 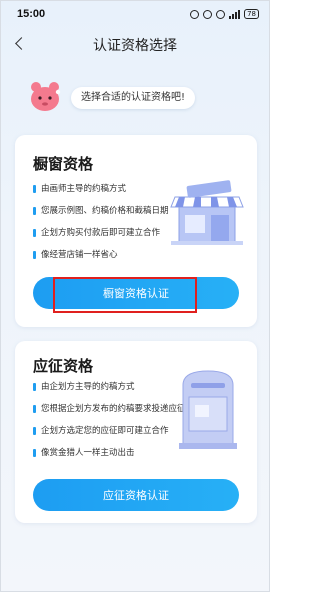 What do you see at coordinates (208, 14) in the screenshot?
I see `mute-icon` at bounding box center [208, 14].